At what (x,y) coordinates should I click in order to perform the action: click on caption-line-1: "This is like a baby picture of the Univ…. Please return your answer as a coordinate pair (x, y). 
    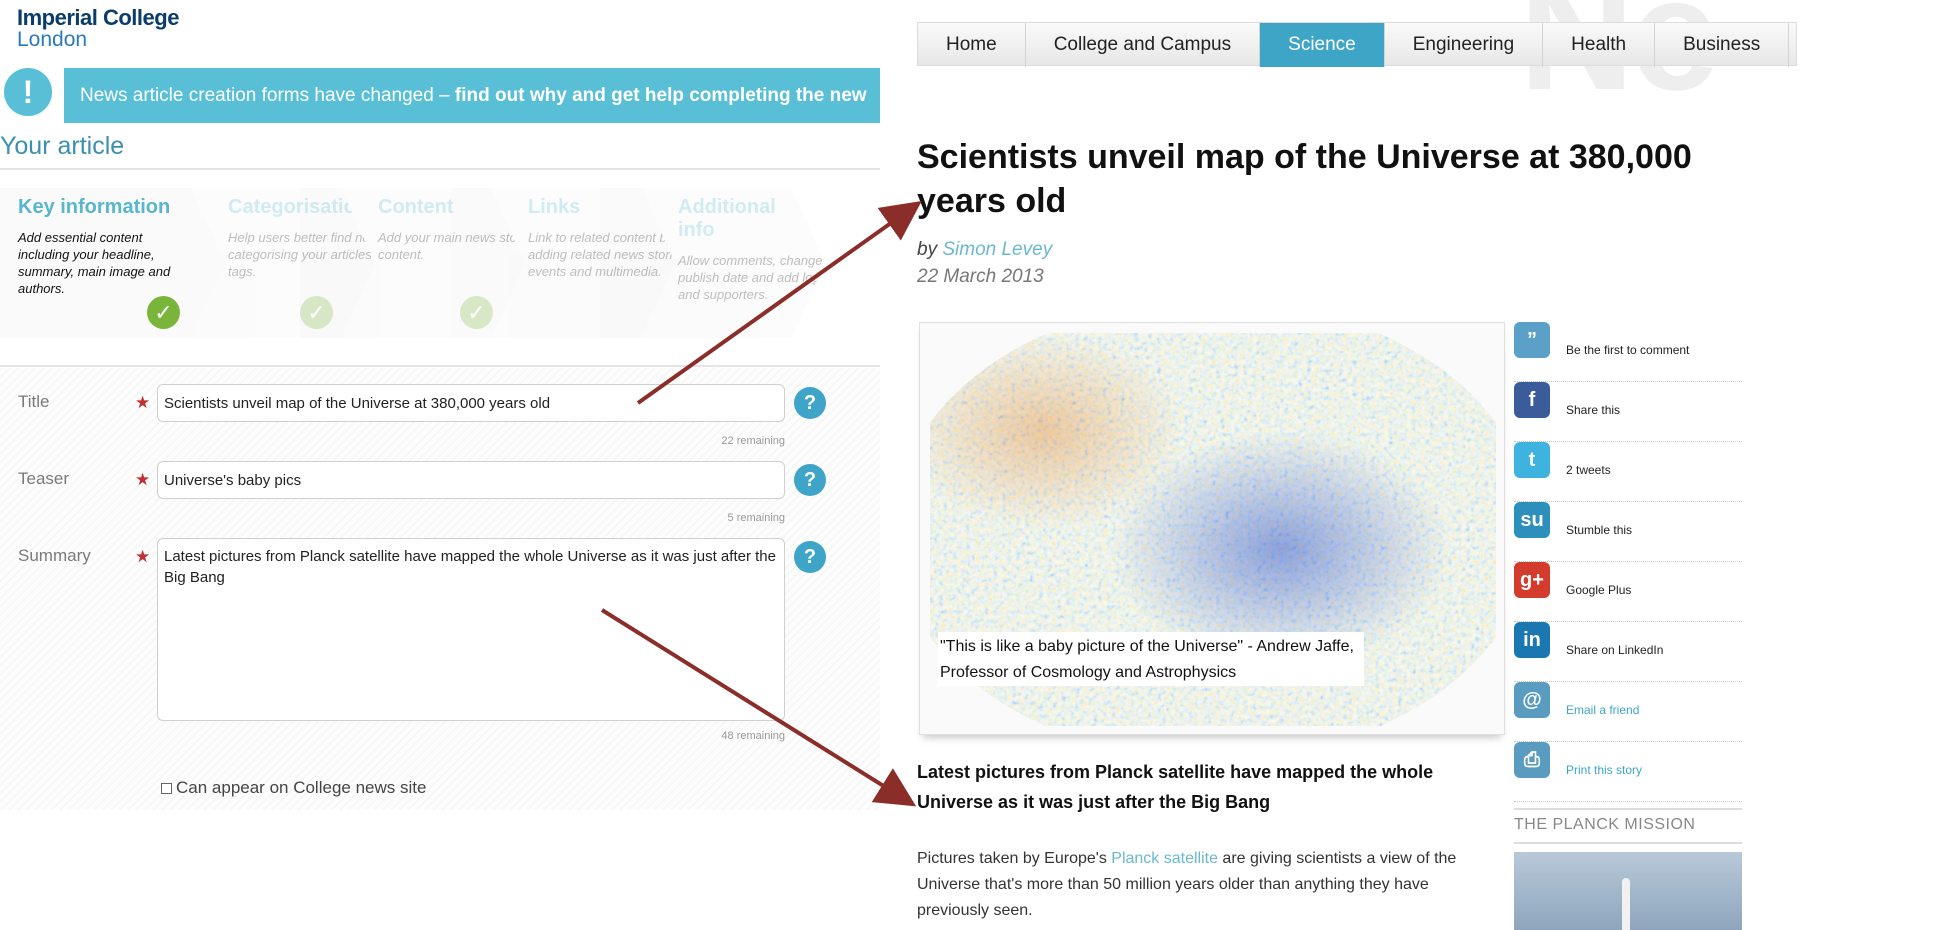
    Looking at the image, I should click on (1147, 646).